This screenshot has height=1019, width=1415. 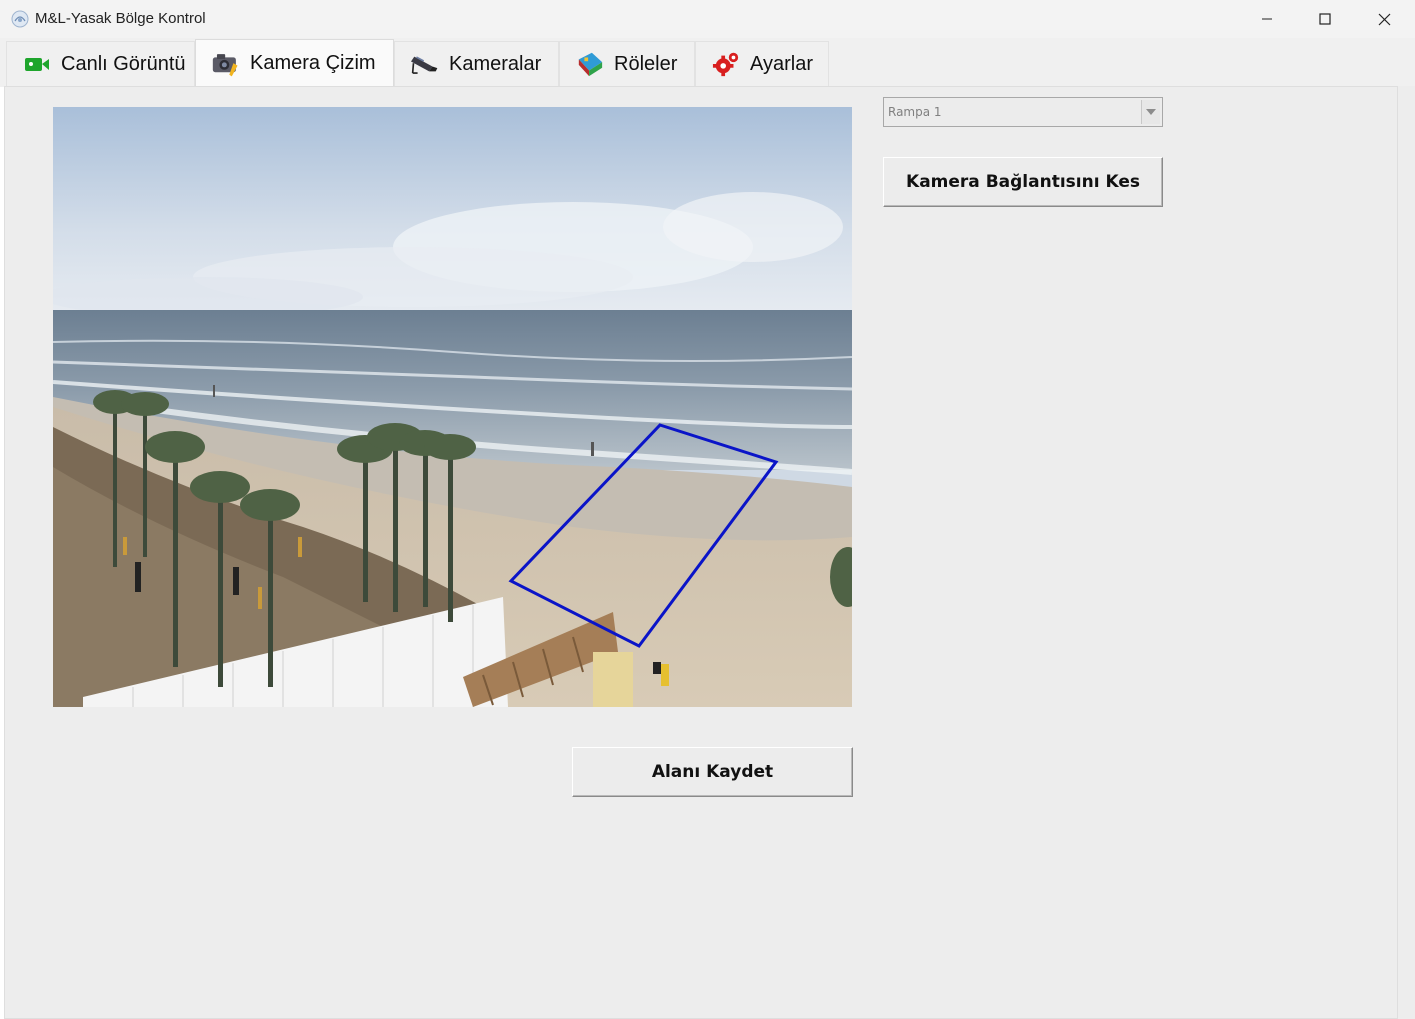 I want to click on tab-label: Ayarlar, so click(x=781, y=63).